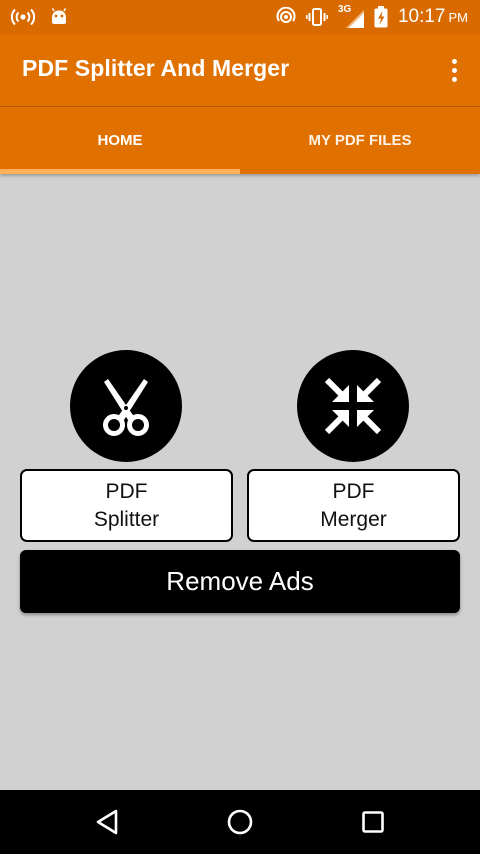 This screenshot has width=480, height=854. What do you see at coordinates (23, 17) in the screenshot?
I see `hotspot-icon` at bounding box center [23, 17].